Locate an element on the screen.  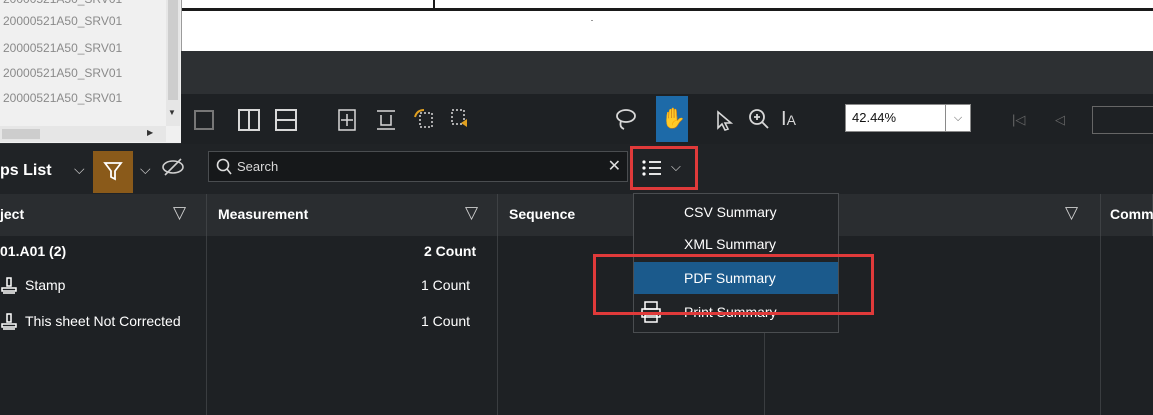
hand-icon: ✋ is located at coordinates (673, 119).